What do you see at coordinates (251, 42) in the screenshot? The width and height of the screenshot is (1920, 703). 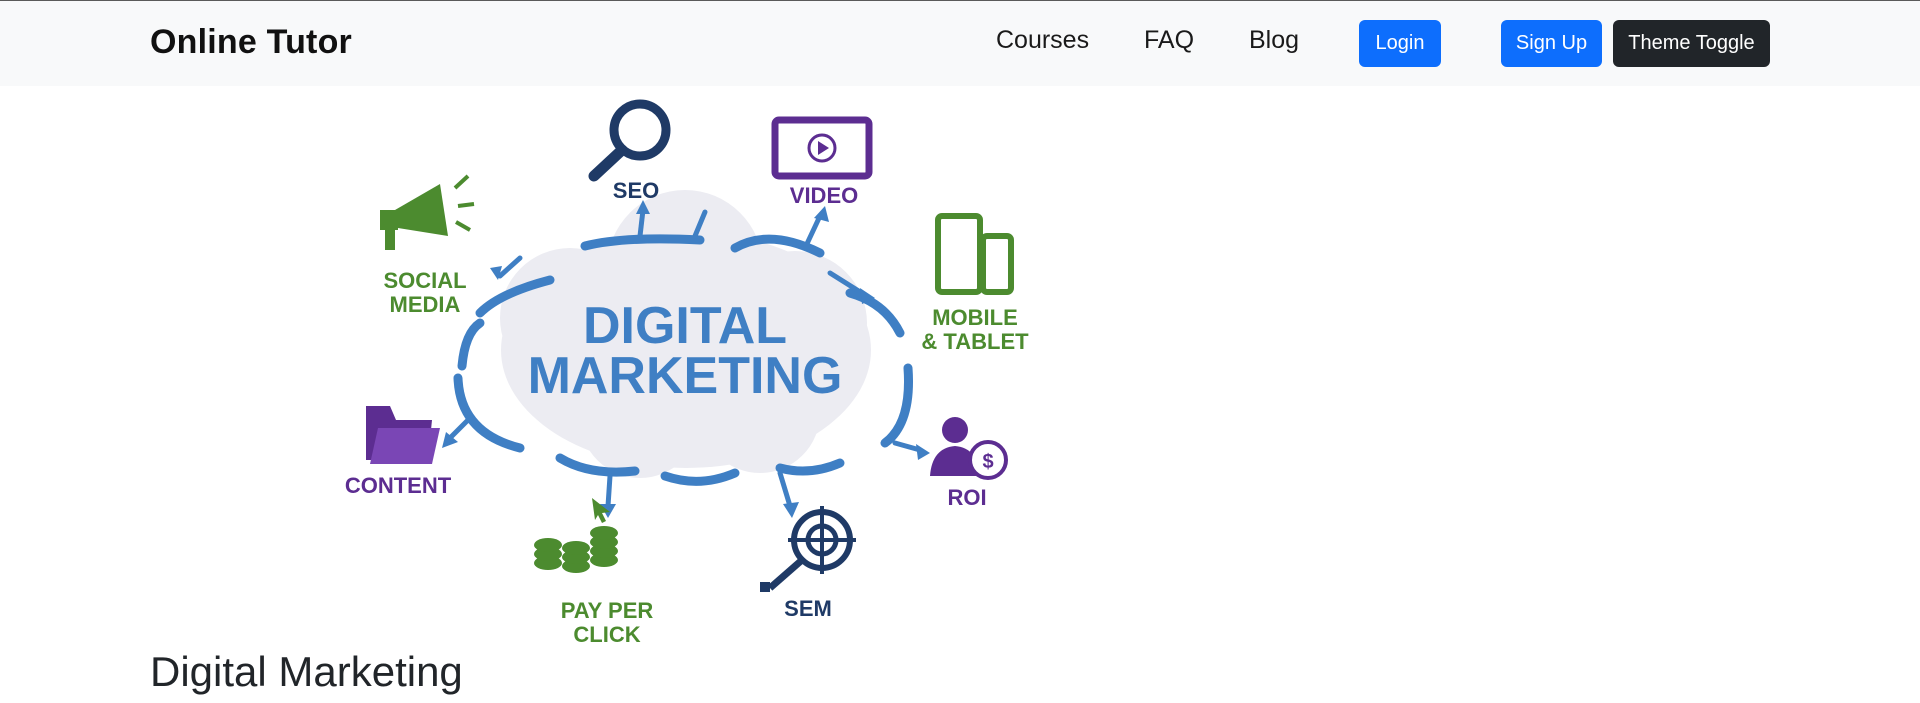 I see `brand-logo: Online Tutor` at bounding box center [251, 42].